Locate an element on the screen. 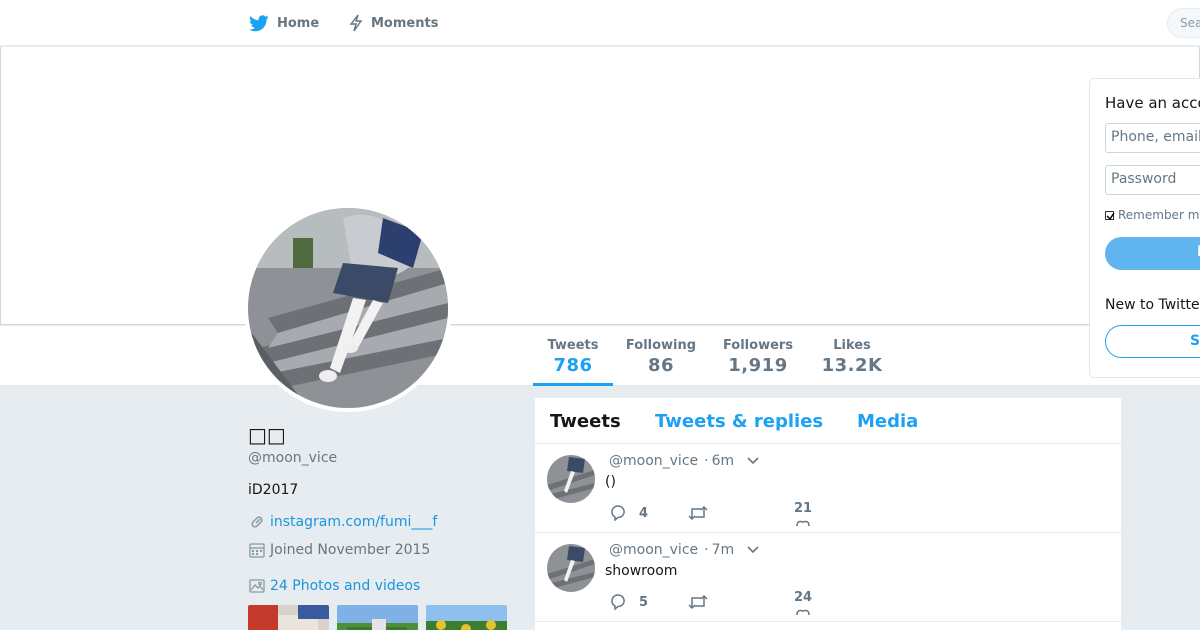 This screenshot has height=630, width=1200. signup-button: S is located at coordinates (1152, 341).